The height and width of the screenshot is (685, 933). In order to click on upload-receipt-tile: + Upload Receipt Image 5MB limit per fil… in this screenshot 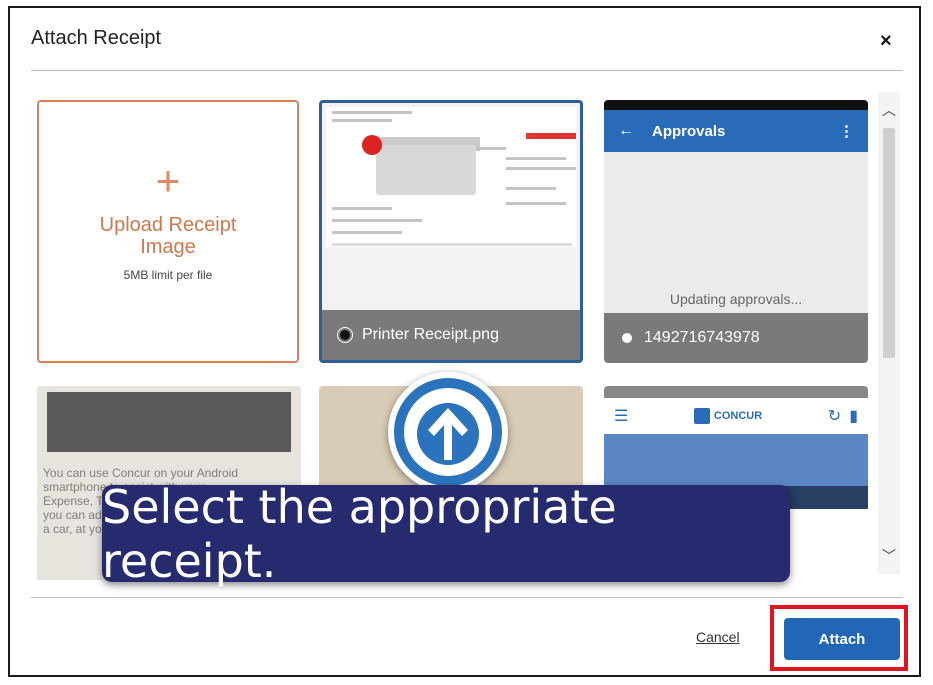, I will do `click(168, 231)`.